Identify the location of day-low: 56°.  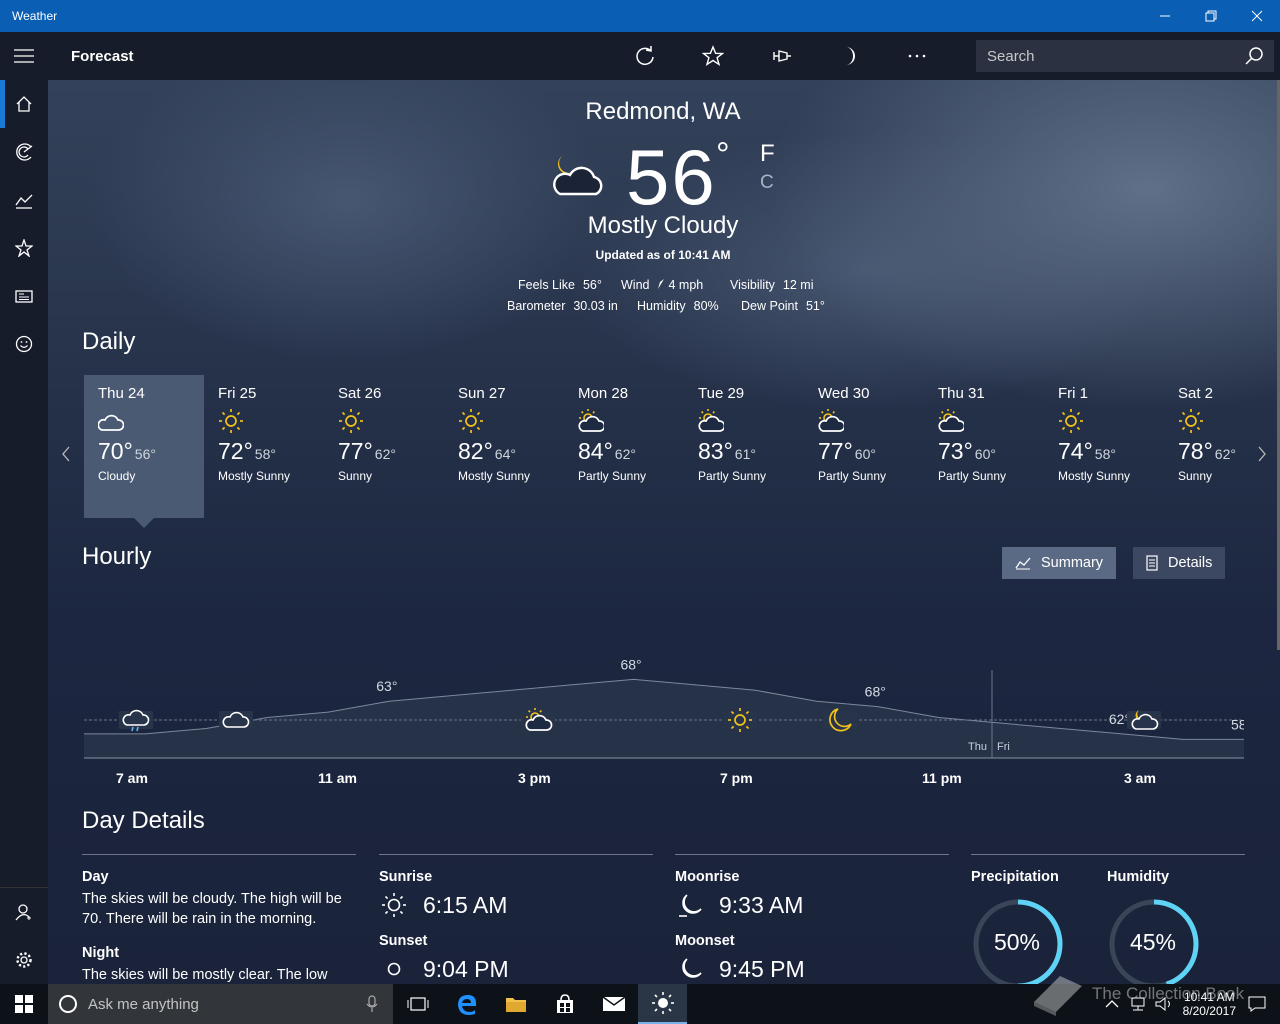
(145, 454).